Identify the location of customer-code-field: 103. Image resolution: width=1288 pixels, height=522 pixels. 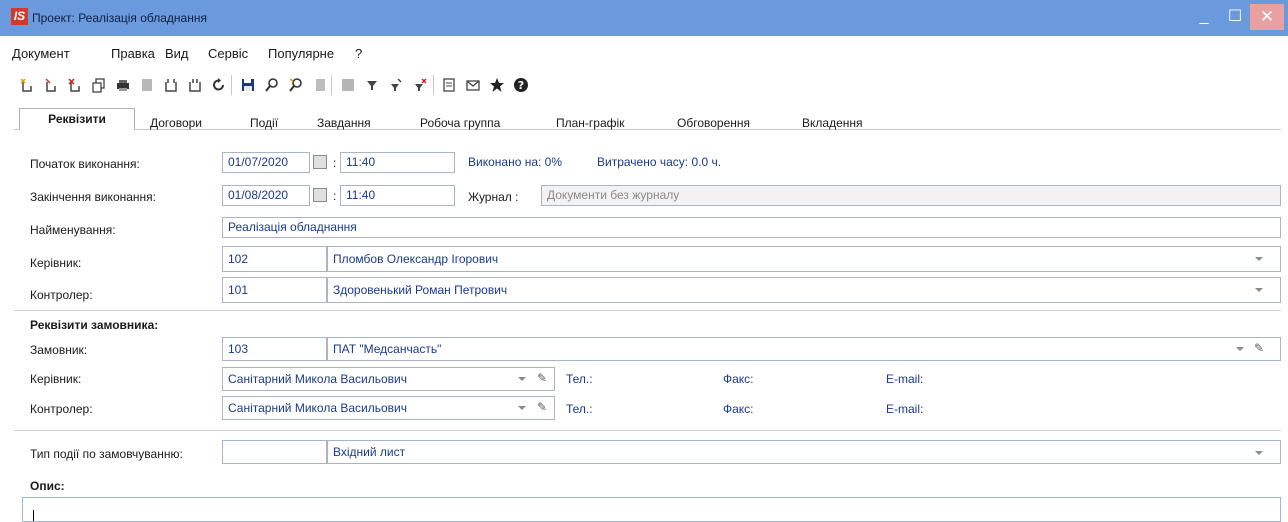
(274, 349).